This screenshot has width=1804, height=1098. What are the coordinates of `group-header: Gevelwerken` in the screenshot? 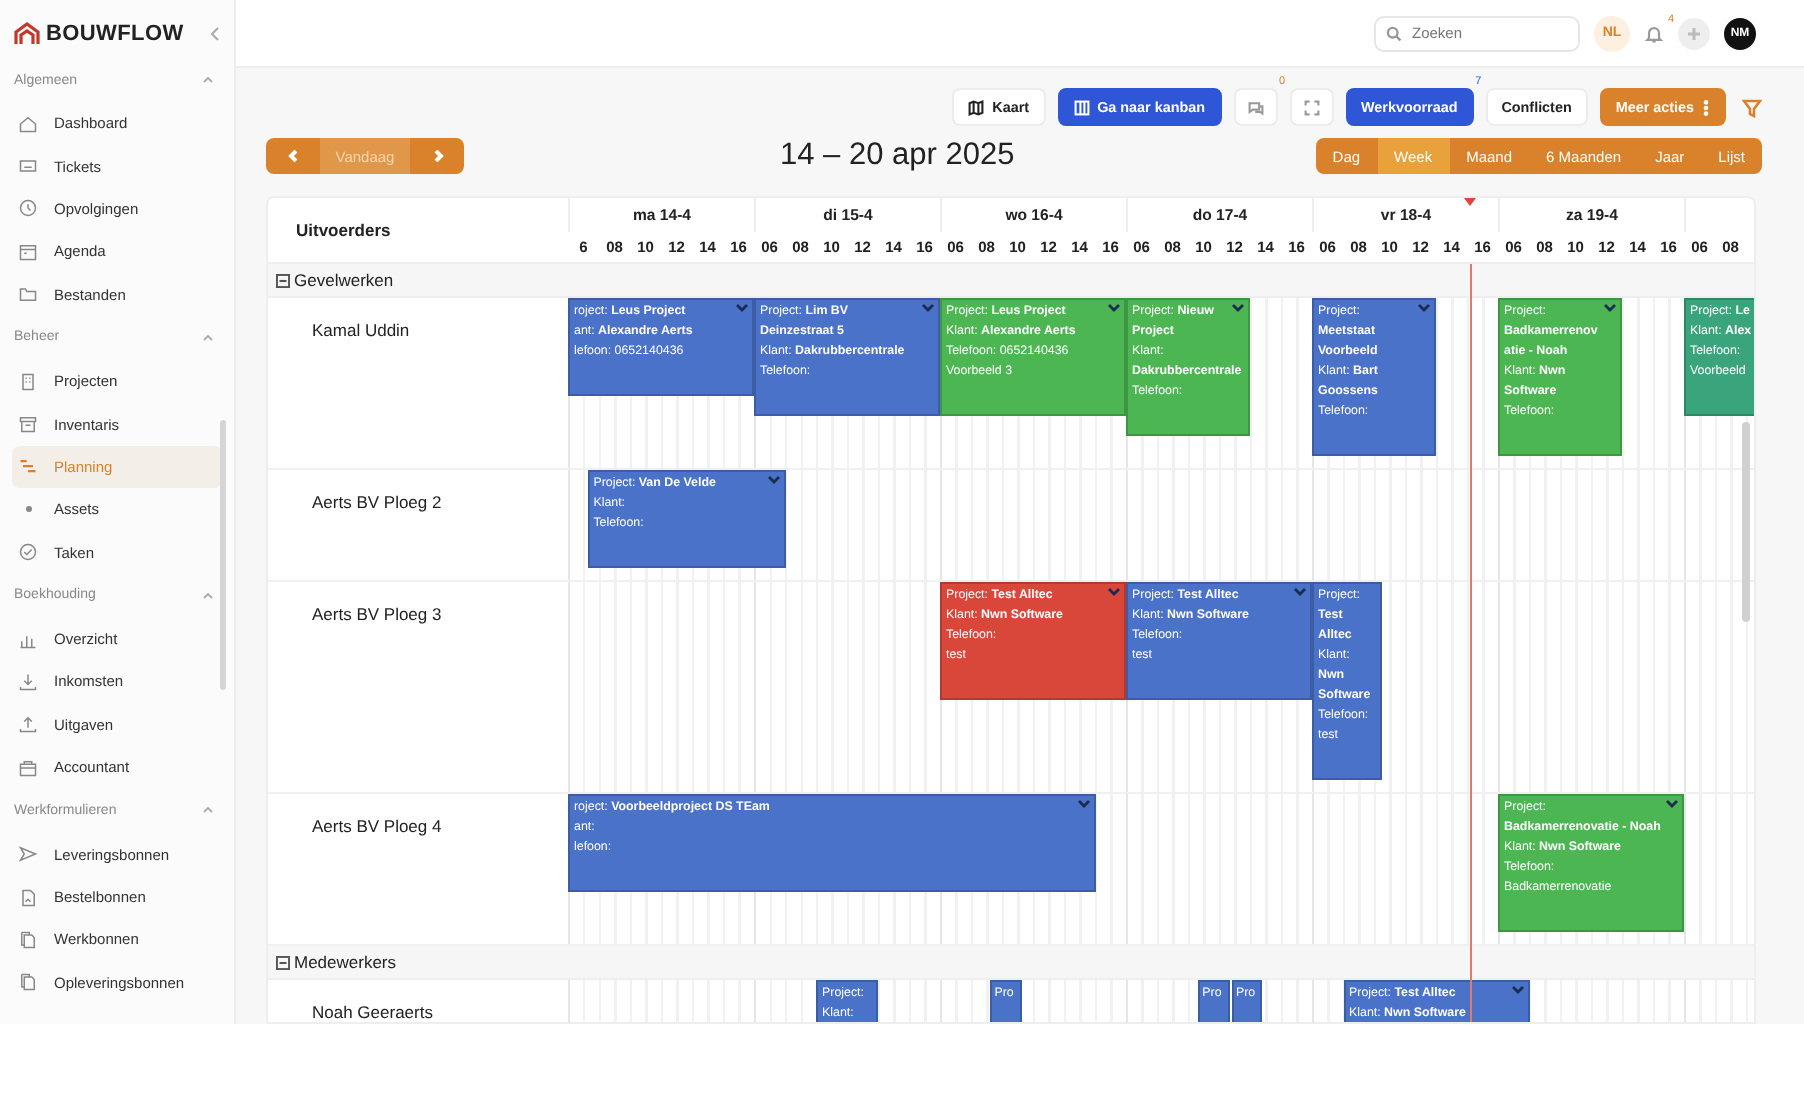 It's located at (1011, 281).